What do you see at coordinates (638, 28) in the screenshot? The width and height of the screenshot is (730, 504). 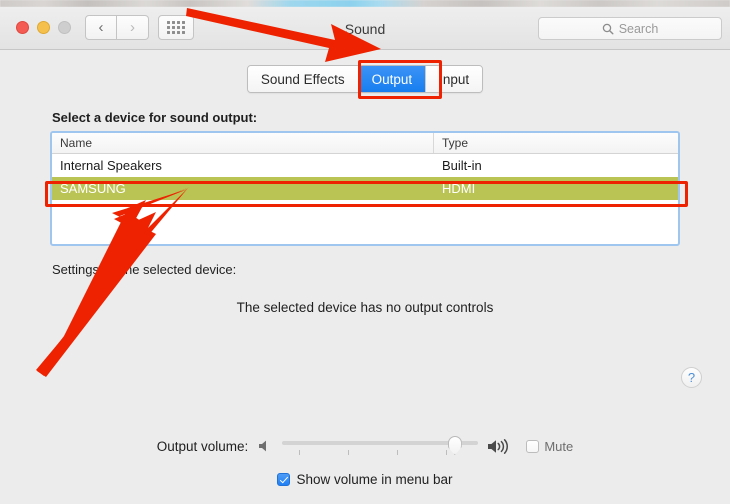 I see `search-placeholder: Search` at bounding box center [638, 28].